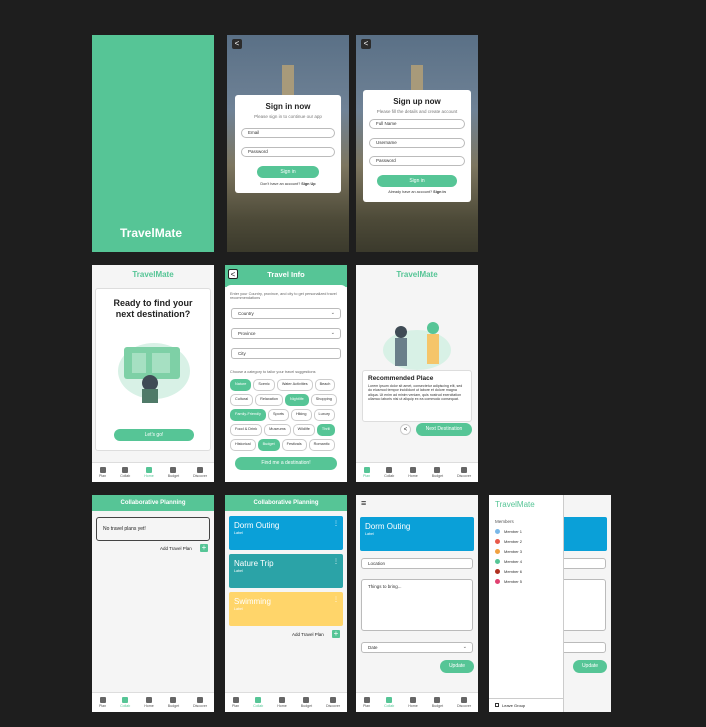 Image resolution: width=706 pixels, height=727 pixels. I want to click on prev-button: <, so click(405, 429).